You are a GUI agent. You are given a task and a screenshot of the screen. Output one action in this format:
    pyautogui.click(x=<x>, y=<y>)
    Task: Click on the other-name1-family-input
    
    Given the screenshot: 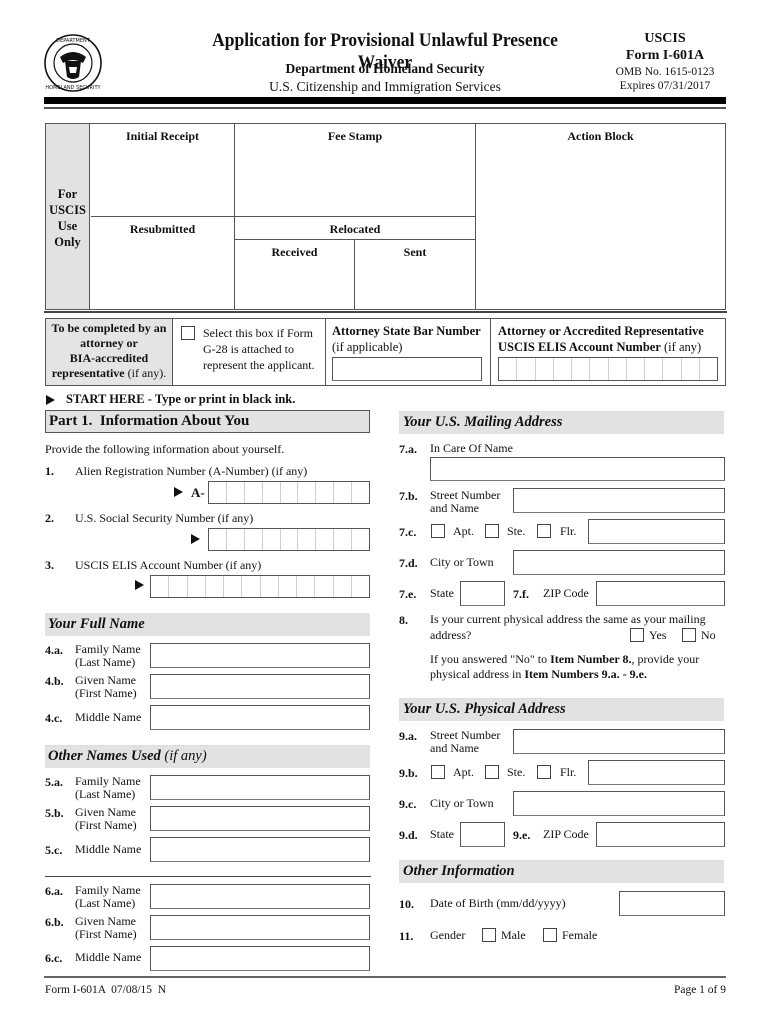 What is the action you would take?
    pyautogui.click(x=260, y=787)
    